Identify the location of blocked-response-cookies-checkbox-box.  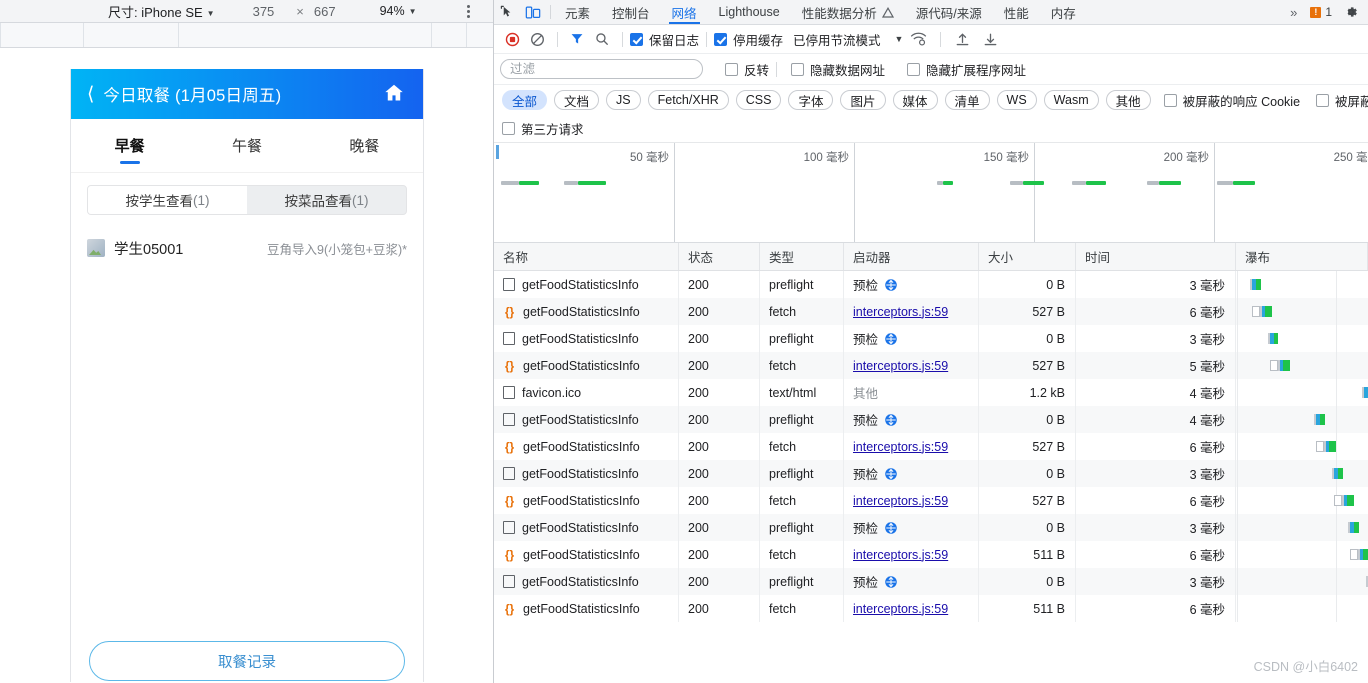
(1170, 100).